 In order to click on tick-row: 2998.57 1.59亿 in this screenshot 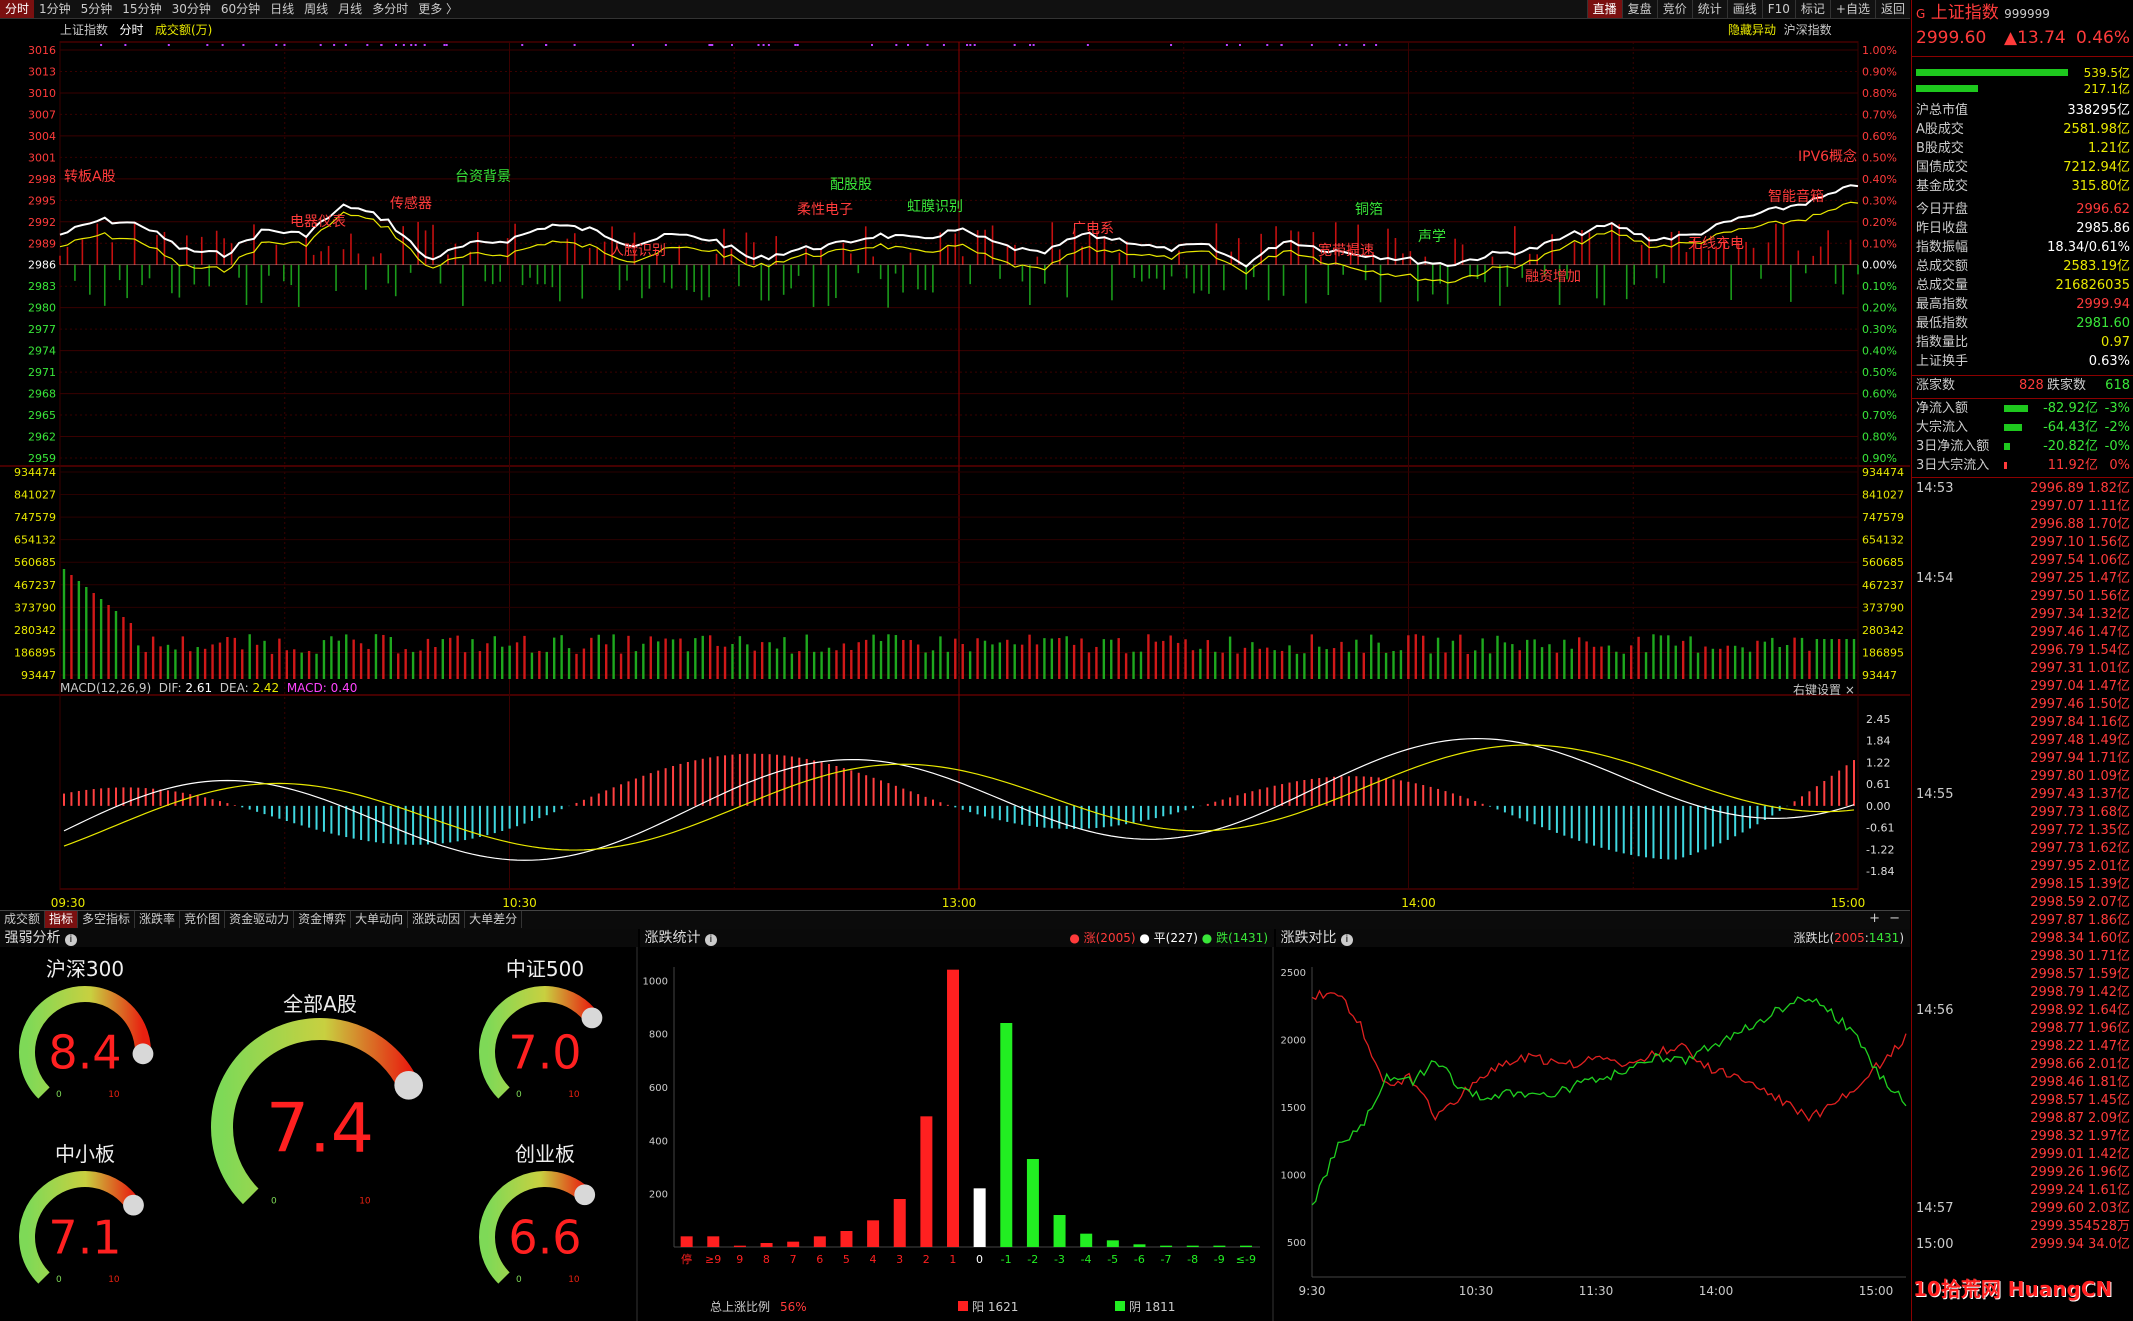, I will do `click(2022, 975)`.